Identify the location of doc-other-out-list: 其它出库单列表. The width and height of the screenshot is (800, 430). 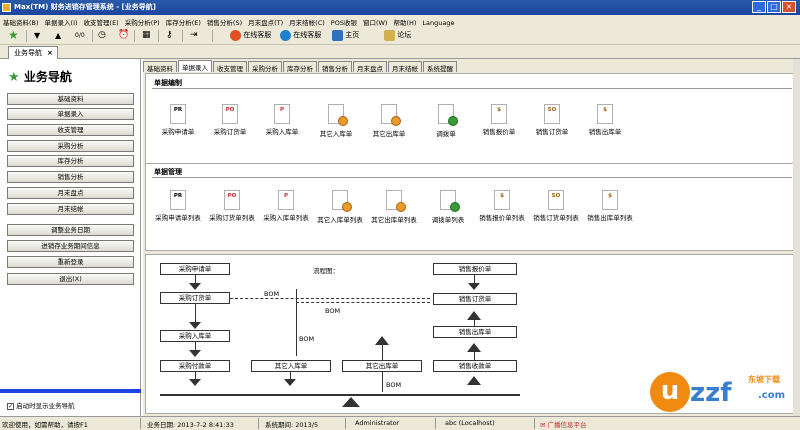
(394, 212).